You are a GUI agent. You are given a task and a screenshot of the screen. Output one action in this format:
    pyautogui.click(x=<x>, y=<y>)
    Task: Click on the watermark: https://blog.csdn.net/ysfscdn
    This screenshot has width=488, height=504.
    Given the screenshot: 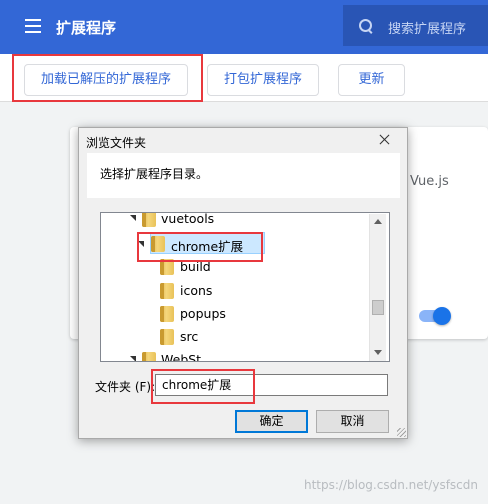 What is the action you would take?
    pyautogui.click(x=390, y=485)
    